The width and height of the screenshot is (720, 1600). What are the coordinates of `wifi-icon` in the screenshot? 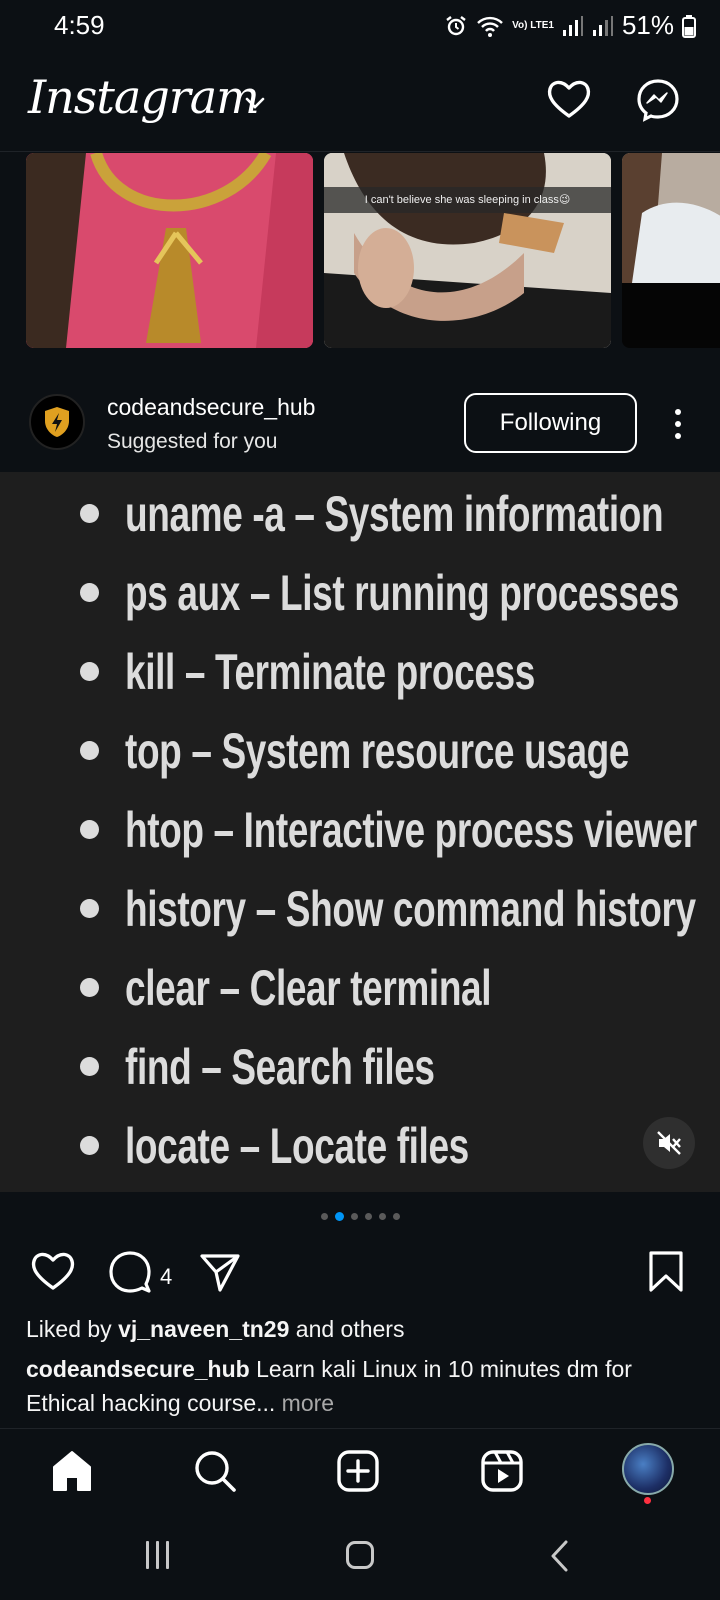 It's located at (490, 26).